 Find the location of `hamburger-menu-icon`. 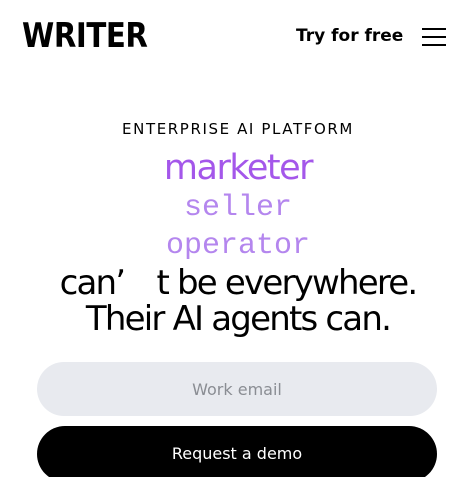

hamburger-menu-icon is located at coordinates (434, 37).